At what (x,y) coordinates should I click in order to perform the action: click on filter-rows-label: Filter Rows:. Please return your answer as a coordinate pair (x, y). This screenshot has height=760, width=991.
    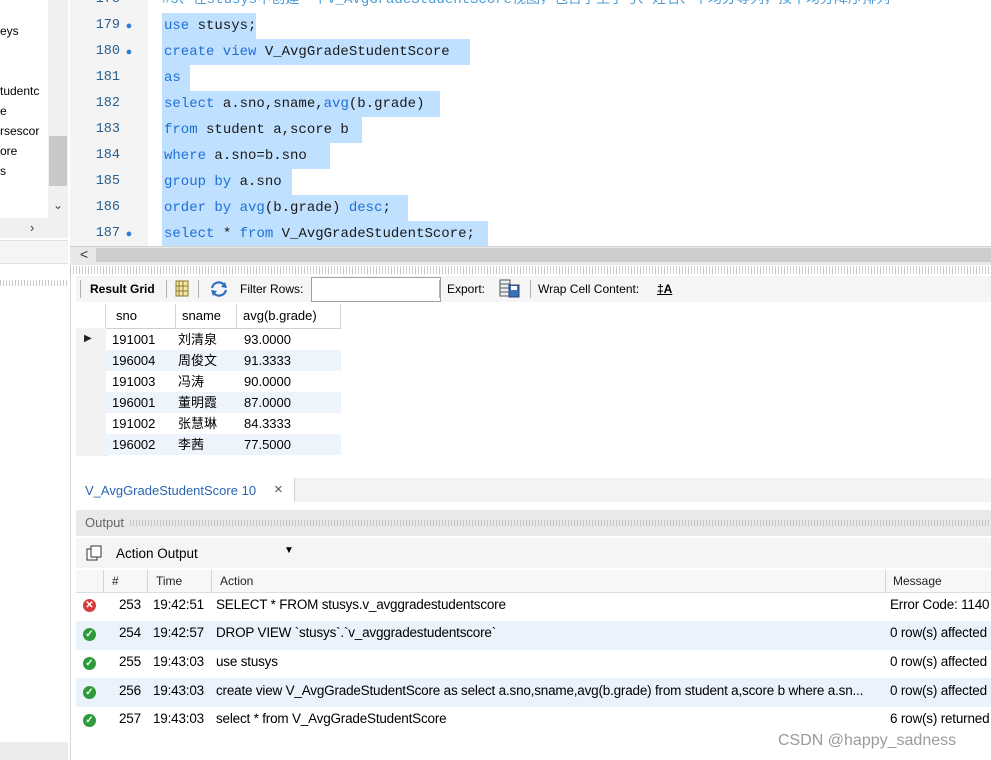
    Looking at the image, I should click on (272, 289).